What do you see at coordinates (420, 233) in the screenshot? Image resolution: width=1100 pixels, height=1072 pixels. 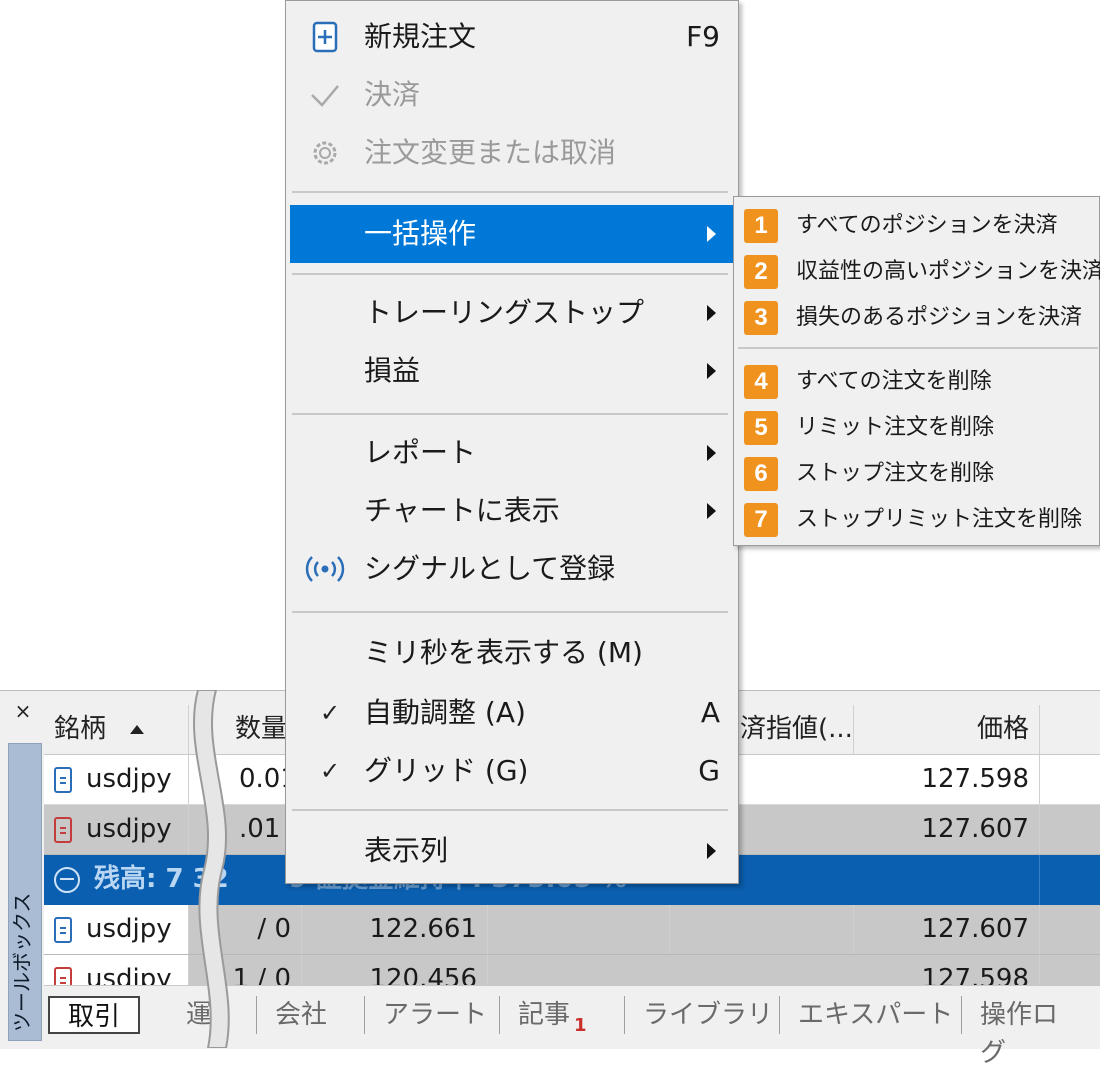 I see `menu-item-label: 一括操作` at bounding box center [420, 233].